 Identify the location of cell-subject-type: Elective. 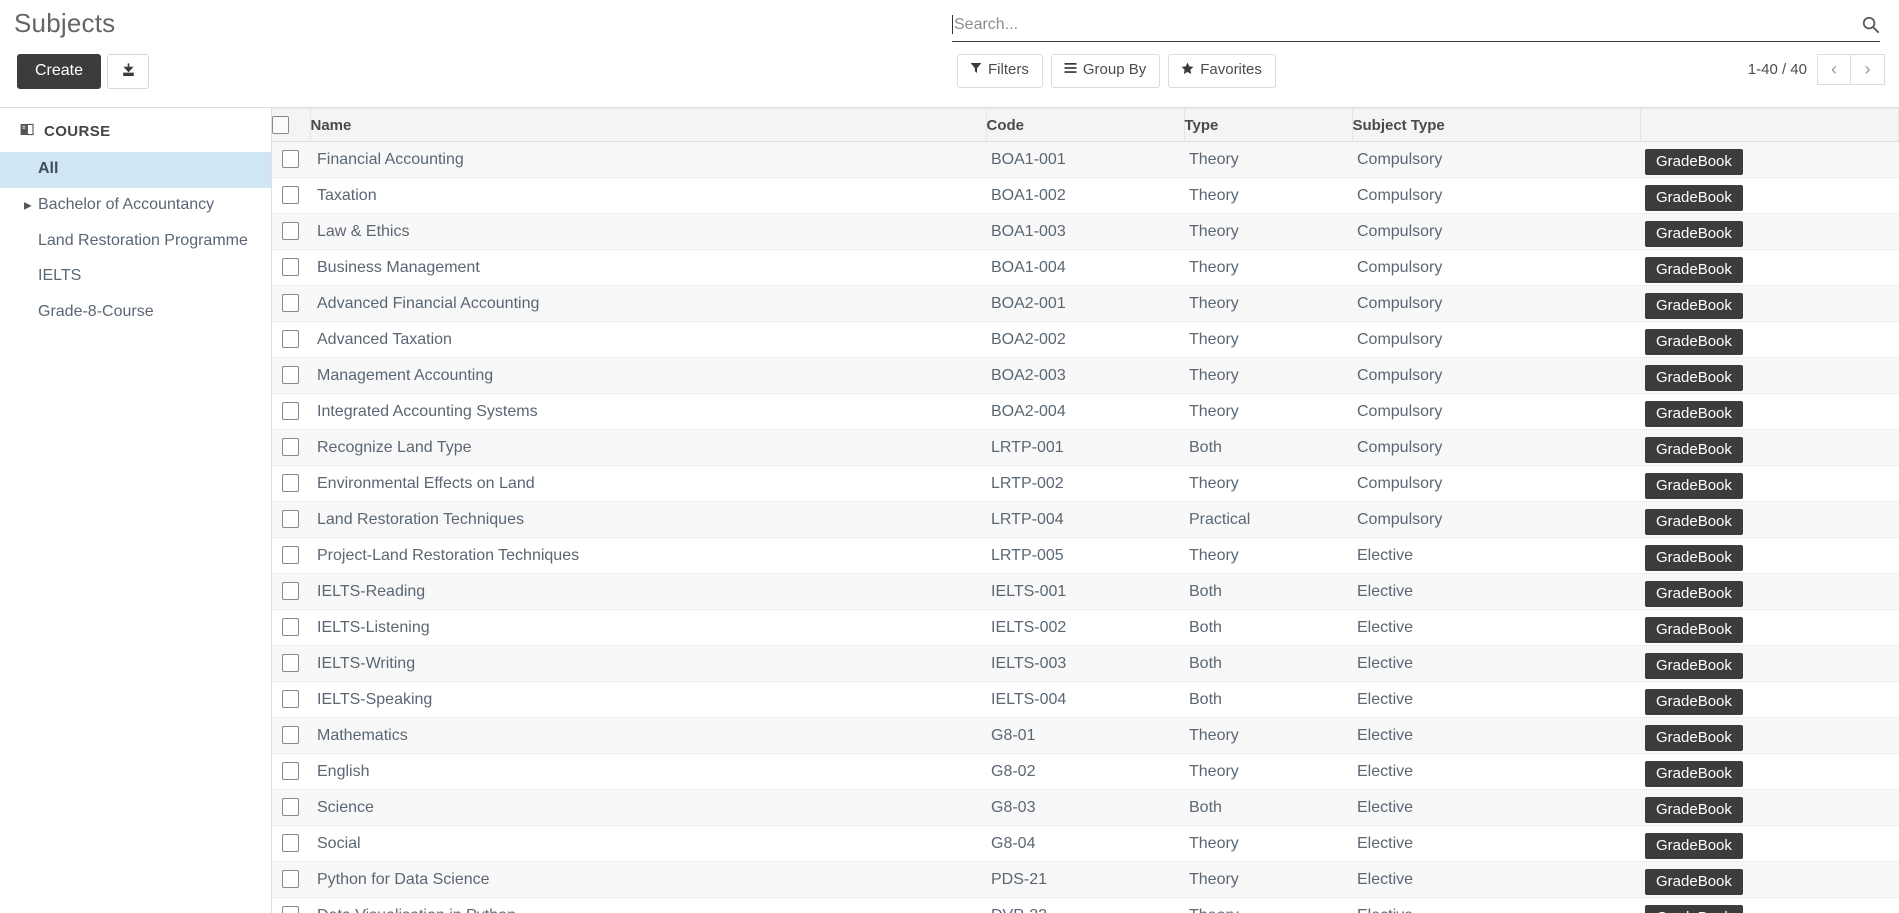
(1496, 807).